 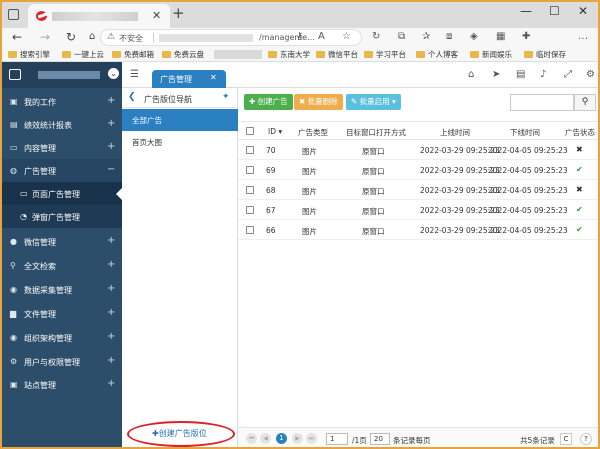 I want to click on bookmark-folder: 学习平台, so click(x=385, y=54).